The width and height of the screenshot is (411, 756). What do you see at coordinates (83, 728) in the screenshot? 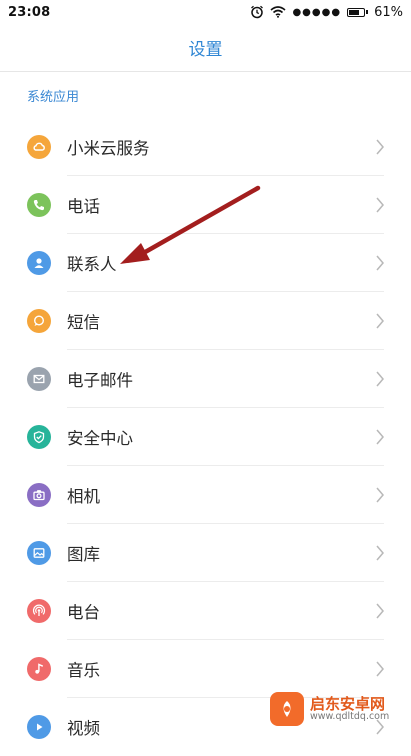
I see `item-label: 视频` at bounding box center [83, 728].